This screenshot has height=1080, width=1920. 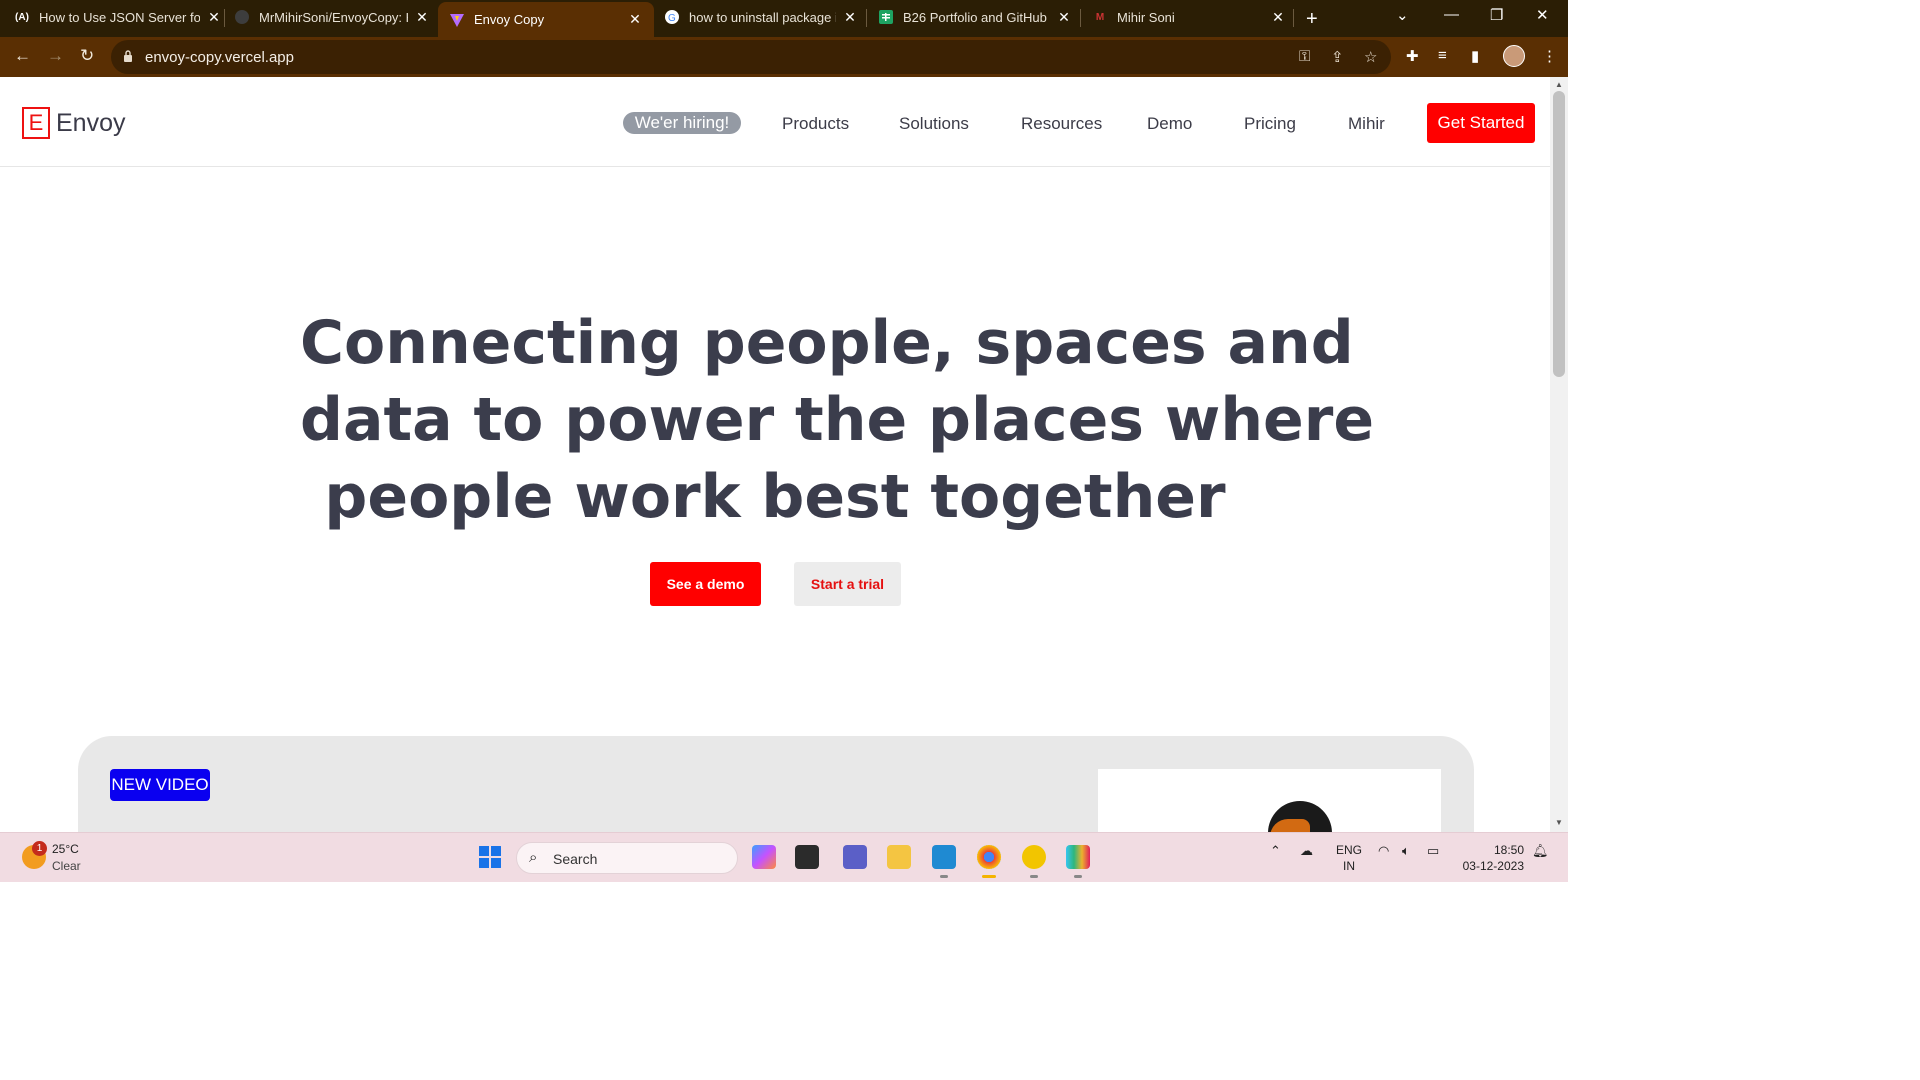 I want to click on tab-title: how to uninstall package in, so click(x=762, y=17).